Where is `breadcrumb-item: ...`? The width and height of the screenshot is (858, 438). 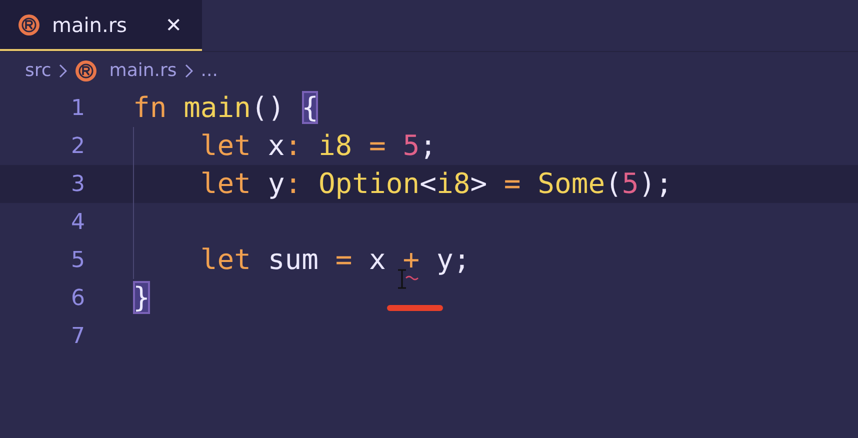
breadcrumb-item: ... is located at coordinates (209, 70).